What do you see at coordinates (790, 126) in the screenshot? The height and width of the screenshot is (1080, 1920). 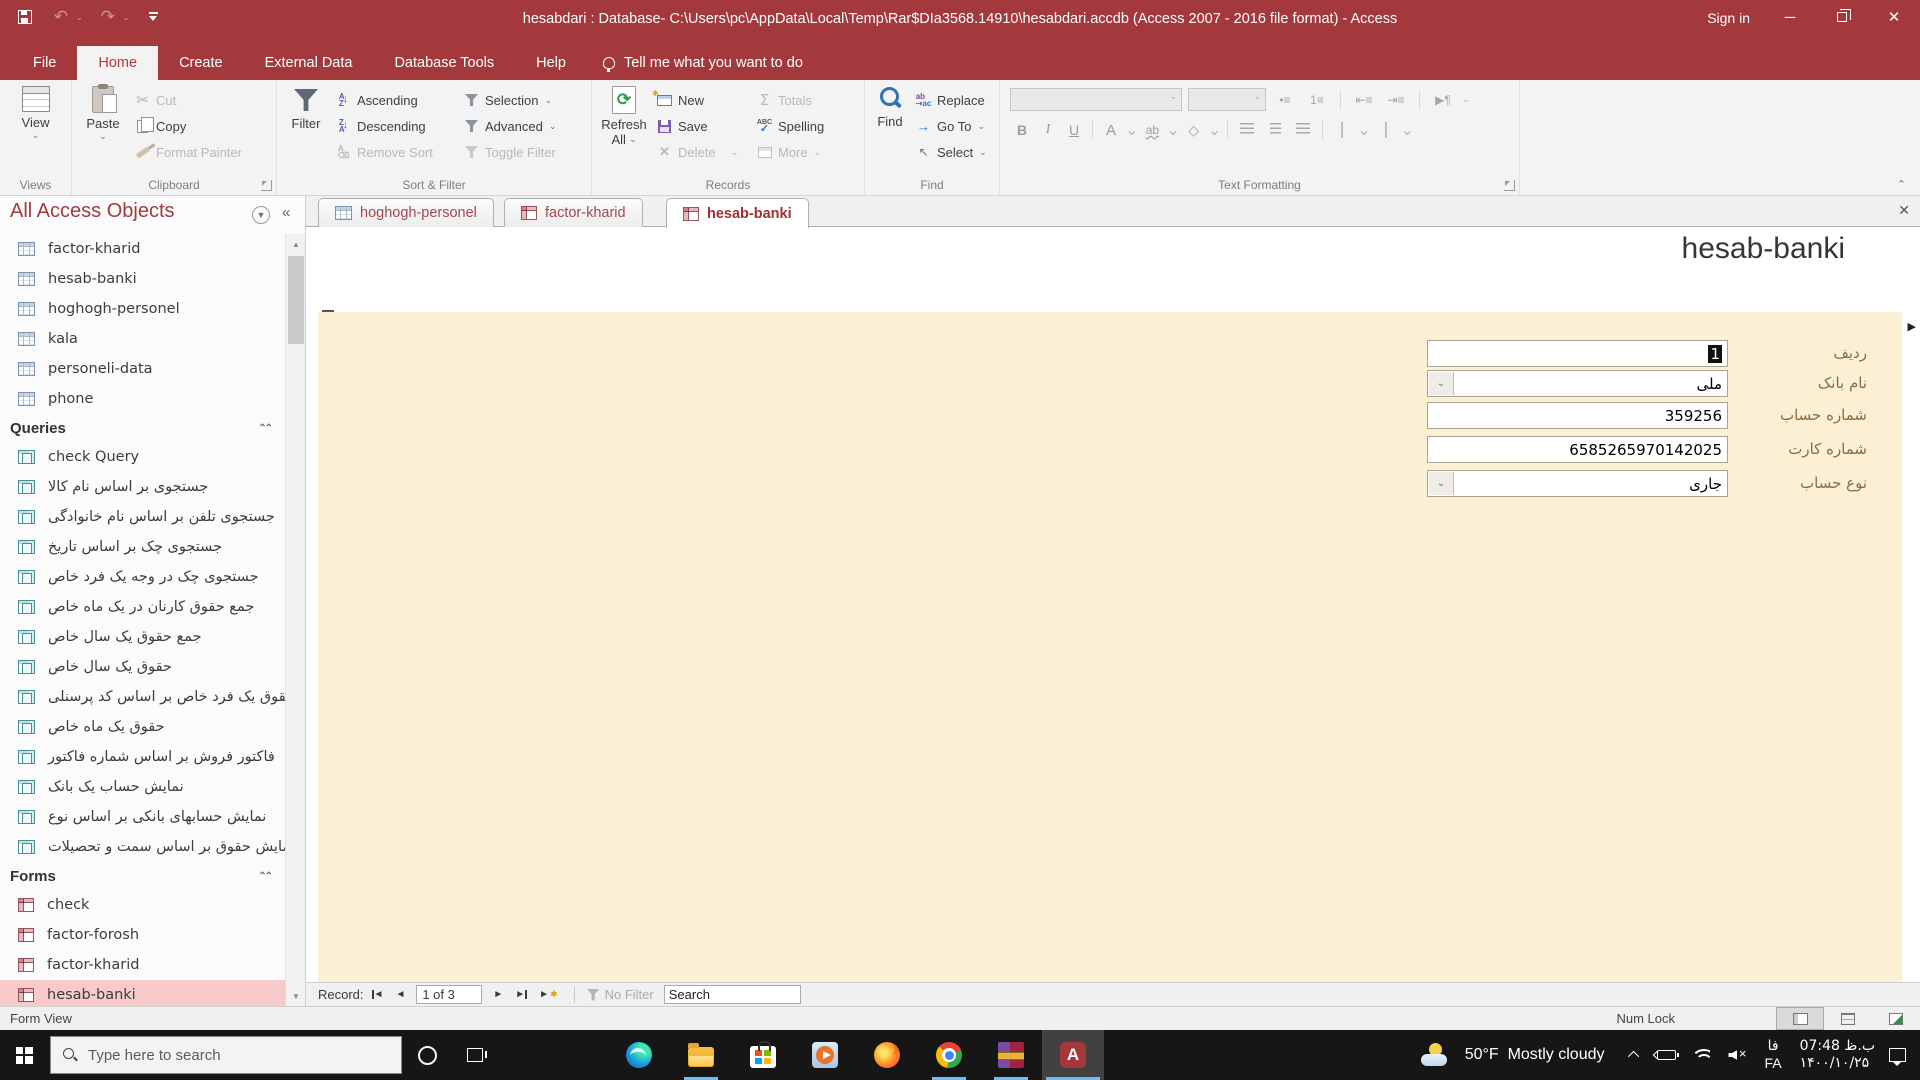 I see `spelling-button: ABC ✓ Spelling` at bounding box center [790, 126].